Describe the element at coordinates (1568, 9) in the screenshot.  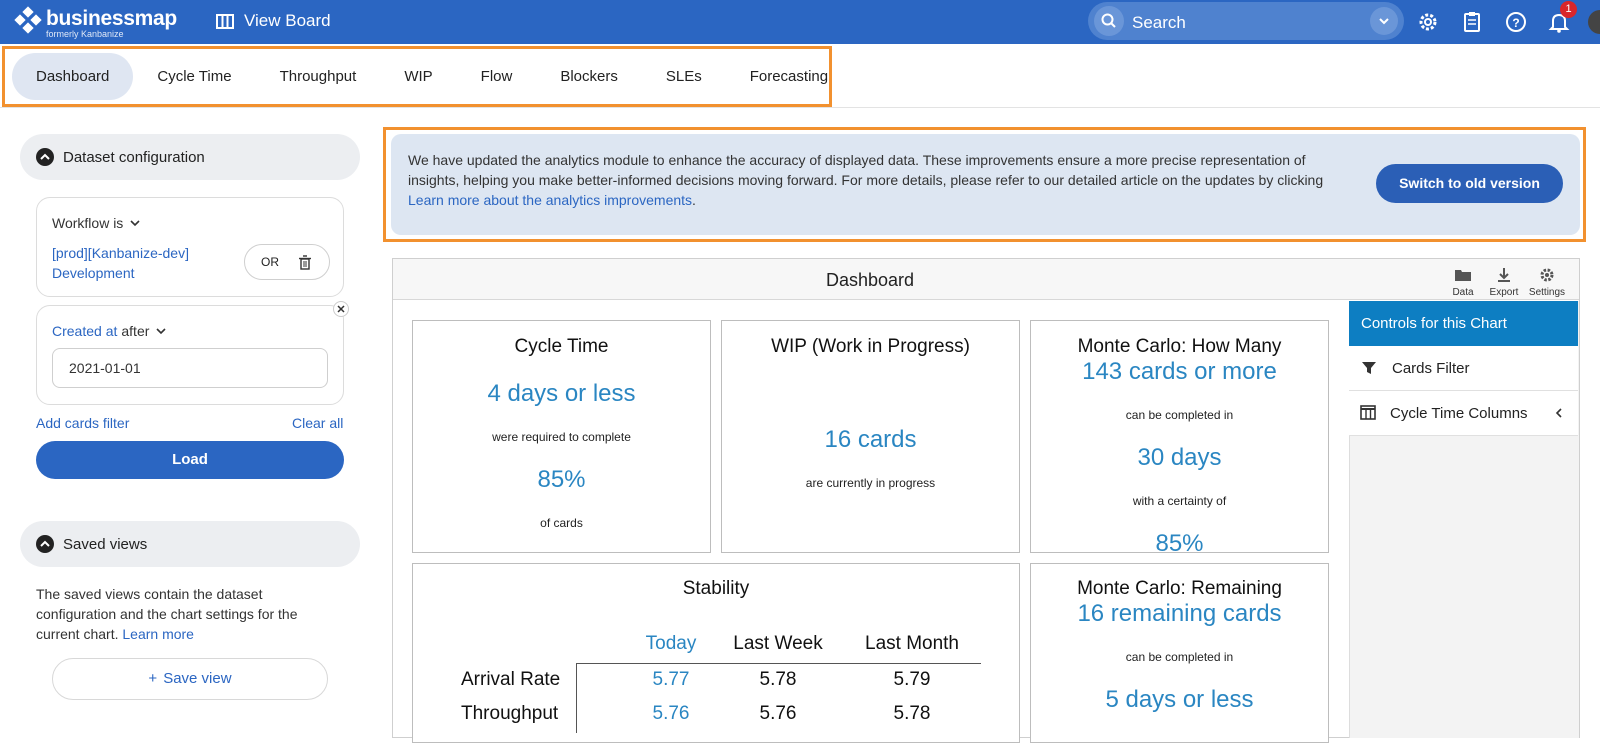
I see `notification-badge: 1` at that location.